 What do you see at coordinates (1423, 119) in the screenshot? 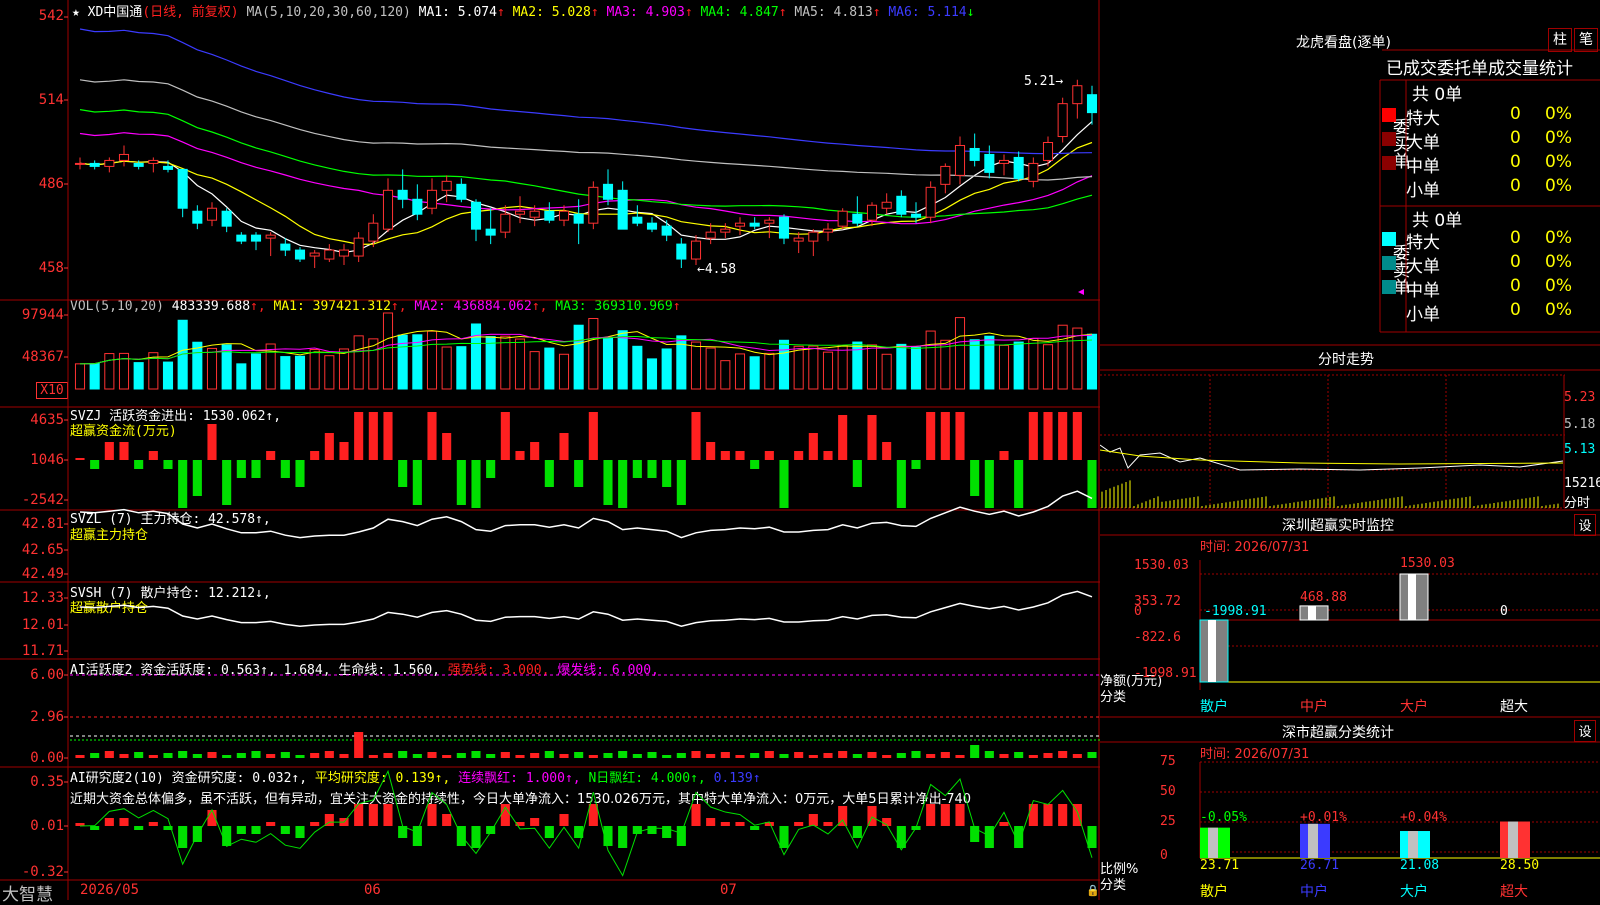
I see `buy-row-label: 特大` at bounding box center [1423, 119].